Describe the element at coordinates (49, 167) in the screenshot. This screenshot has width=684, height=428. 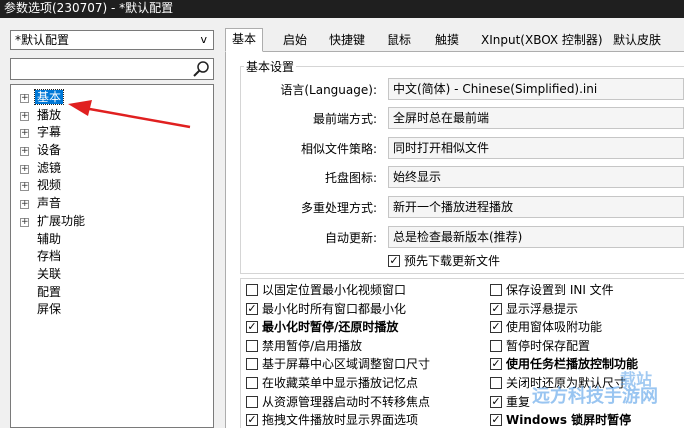
I see `tree-item-label: 滤镜` at that location.